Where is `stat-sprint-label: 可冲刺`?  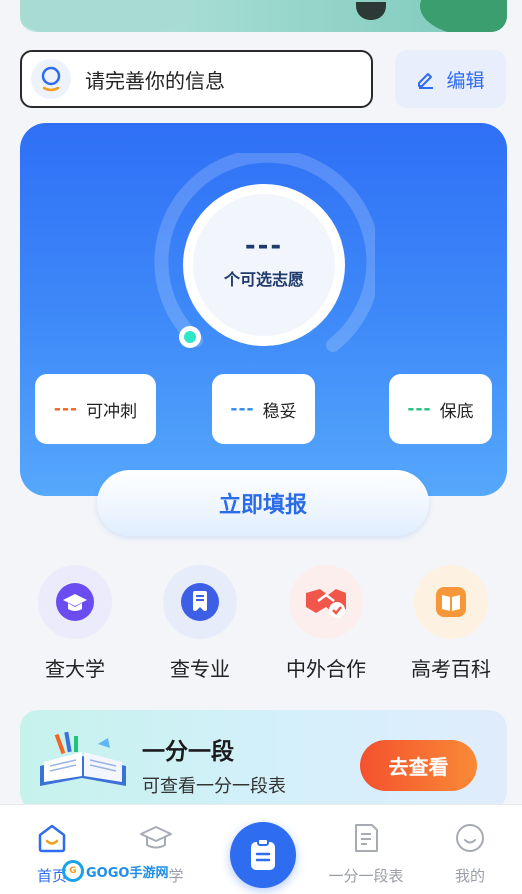 stat-sprint-label: 可冲刺 is located at coordinates (112, 411).